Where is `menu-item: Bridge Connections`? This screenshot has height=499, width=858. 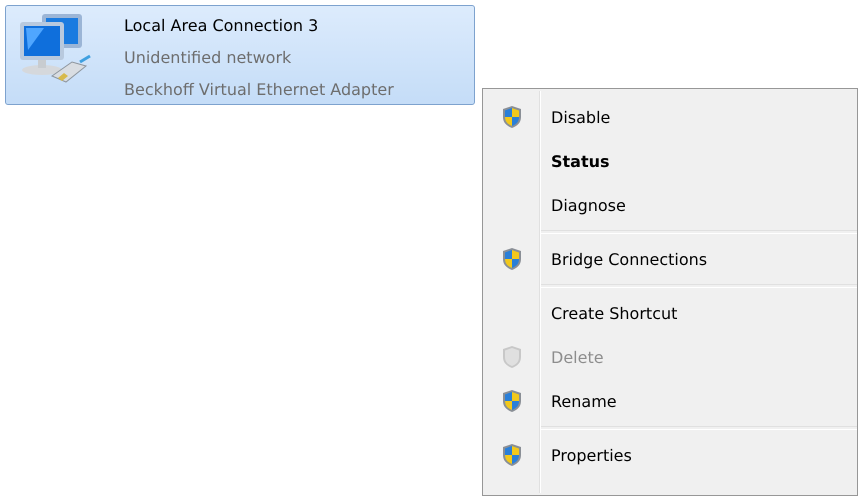
menu-item: Bridge Connections is located at coordinates (670, 259).